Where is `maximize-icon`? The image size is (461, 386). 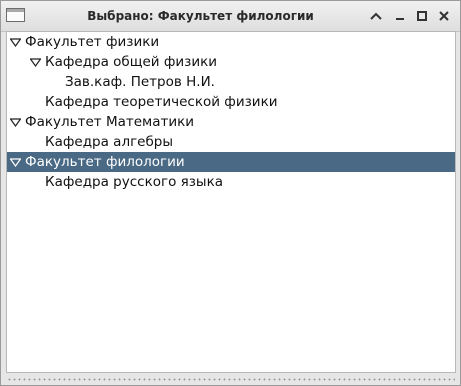
maximize-icon is located at coordinates (422, 16).